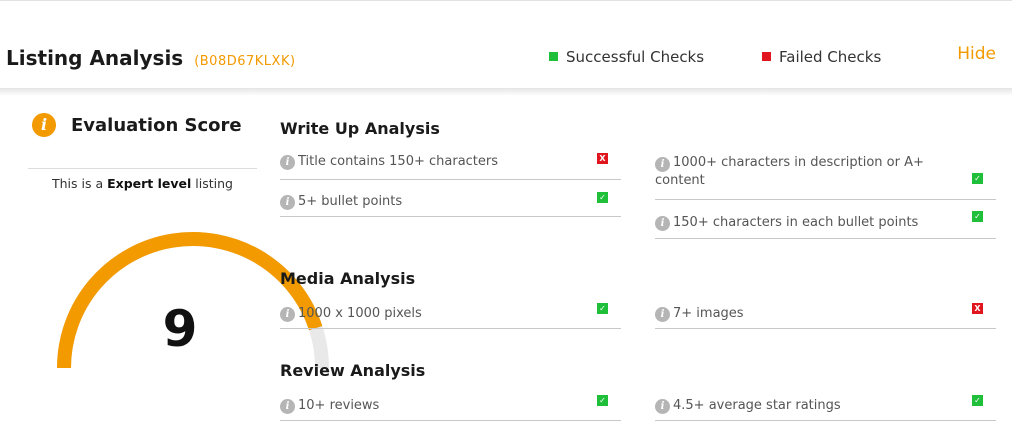 This screenshot has height=428, width=1012. What do you see at coordinates (180, 329) in the screenshot?
I see `score-value: 9` at bounding box center [180, 329].